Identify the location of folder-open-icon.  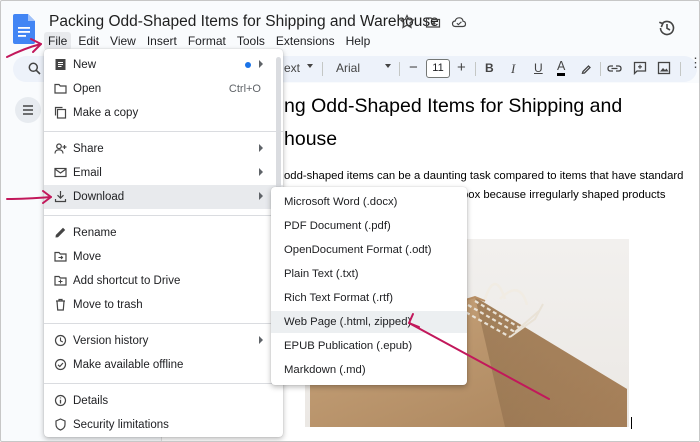
(60, 88).